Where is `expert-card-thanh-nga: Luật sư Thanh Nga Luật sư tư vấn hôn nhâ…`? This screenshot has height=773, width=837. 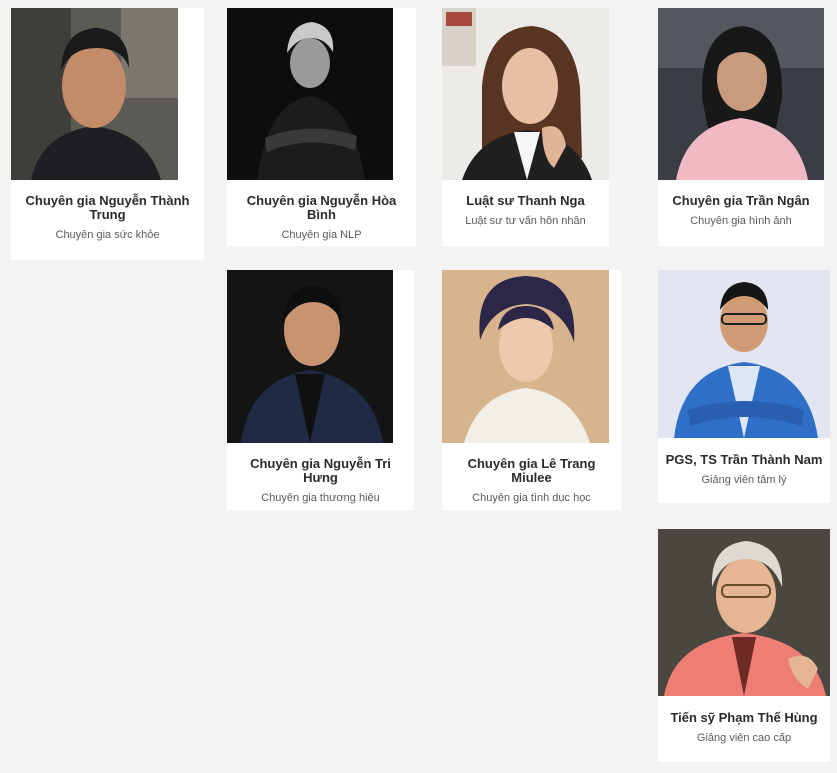
expert-card-thanh-nga: Luật sư Thanh Nga Luật sư tư vấn hôn nhâ… is located at coordinates (525, 127).